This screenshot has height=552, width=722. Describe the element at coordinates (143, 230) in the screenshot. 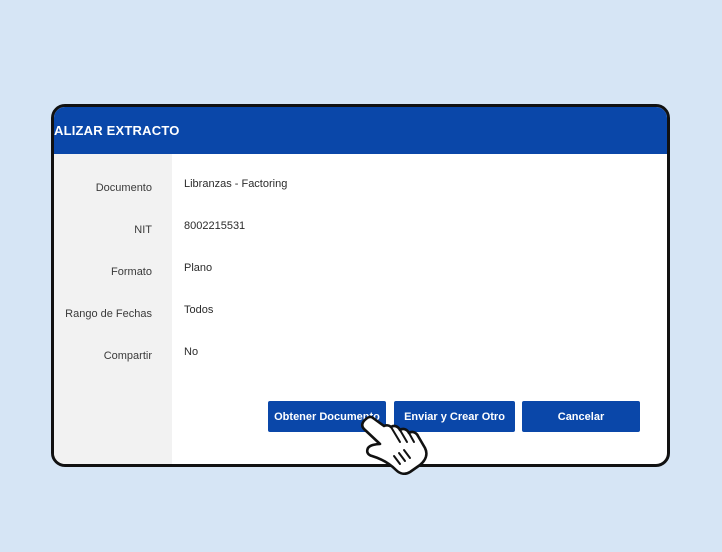

I see `field-label-nit: NIT` at that location.